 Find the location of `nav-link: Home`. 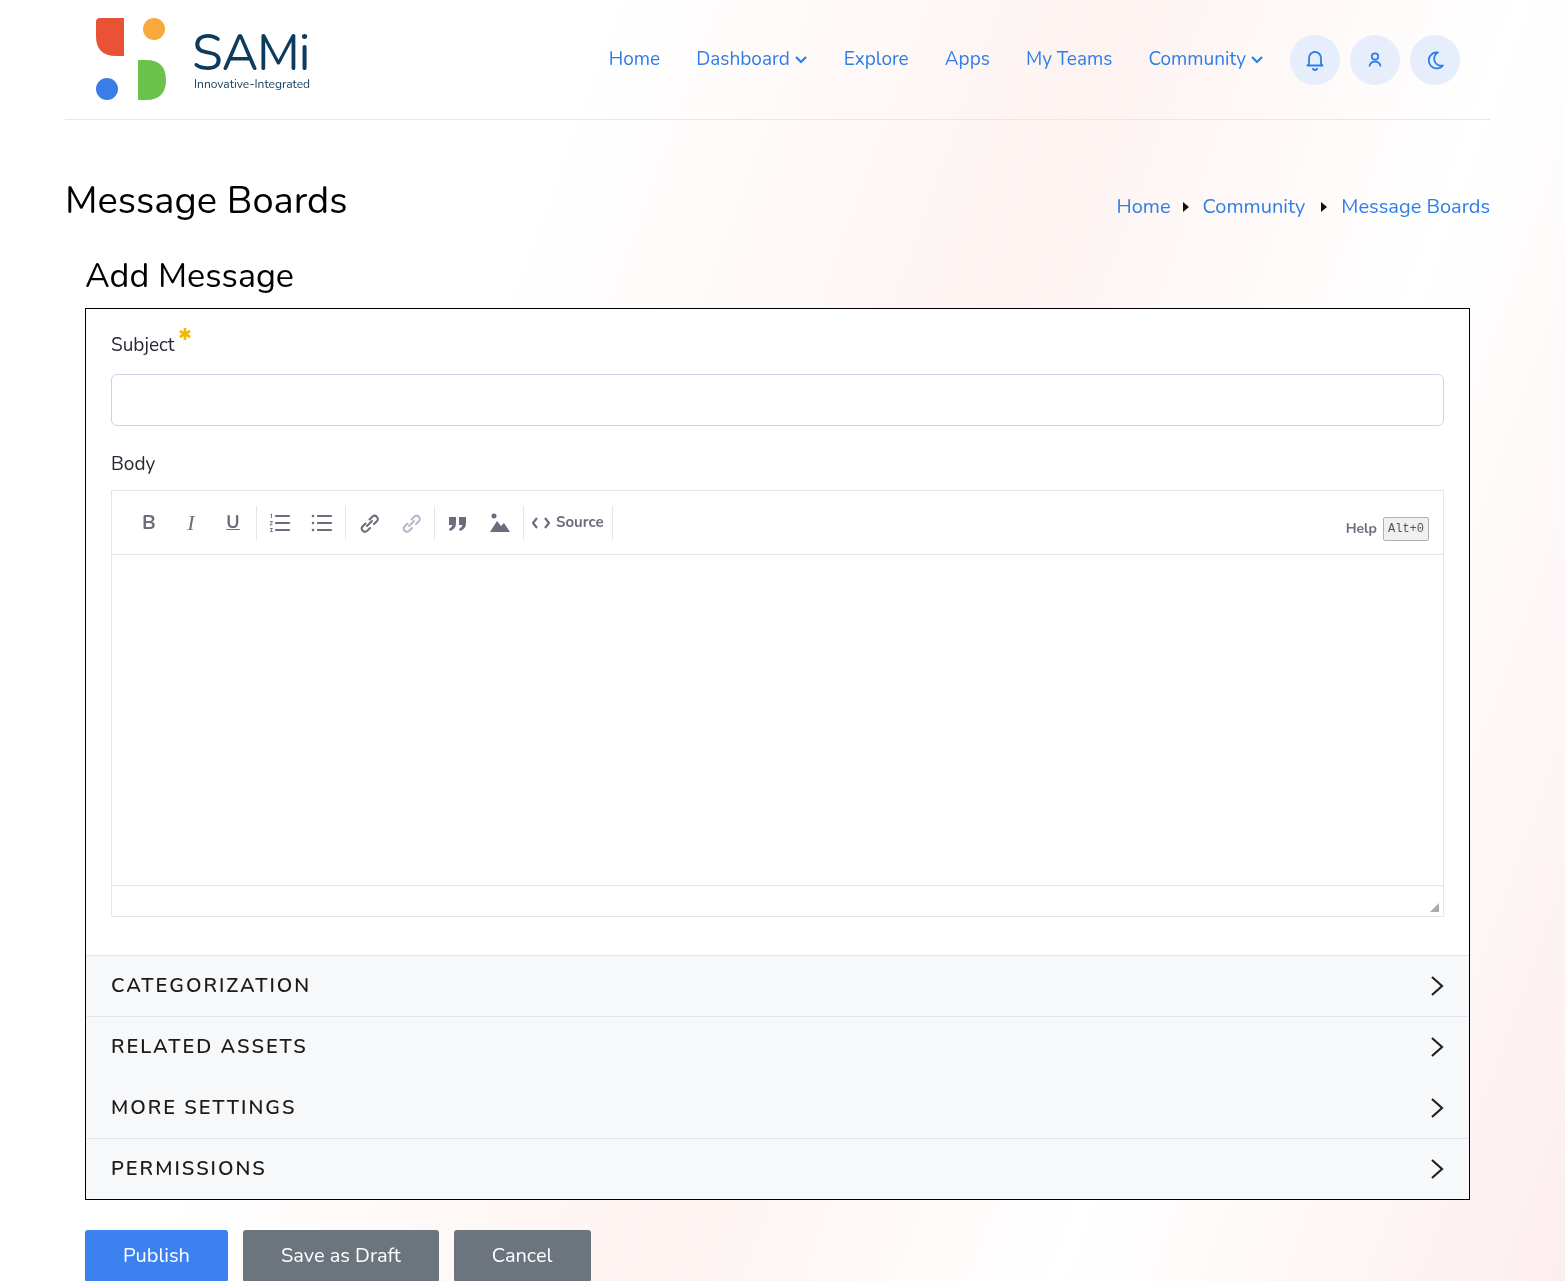

nav-link: Home is located at coordinates (634, 59).